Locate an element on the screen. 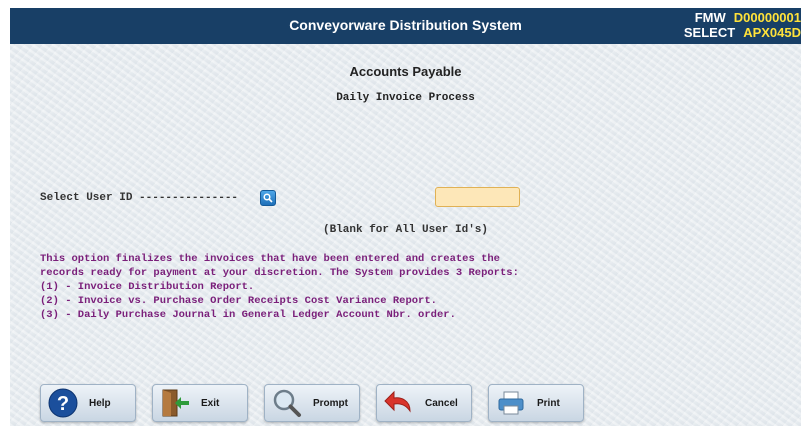  user-id-label: Select User ID --------------- is located at coordinates (139, 198).